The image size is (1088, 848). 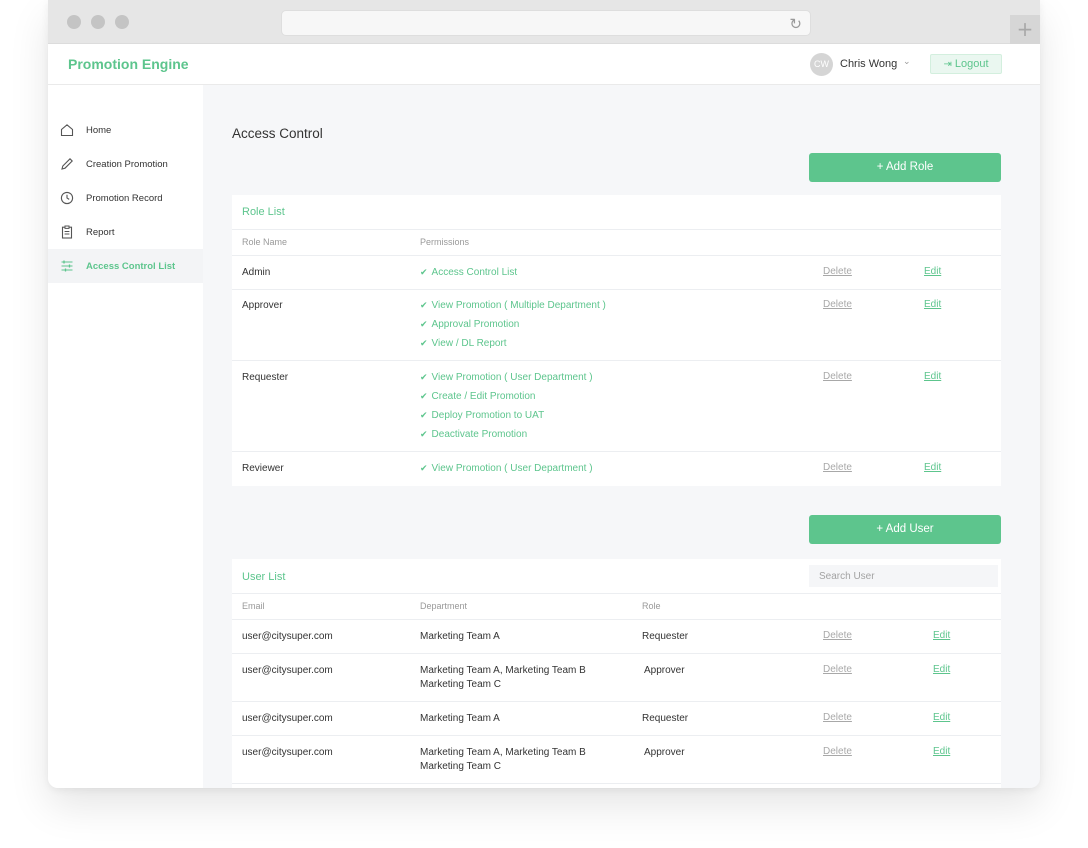 I want to click on role-name: Approver, so click(x=262, y=305).